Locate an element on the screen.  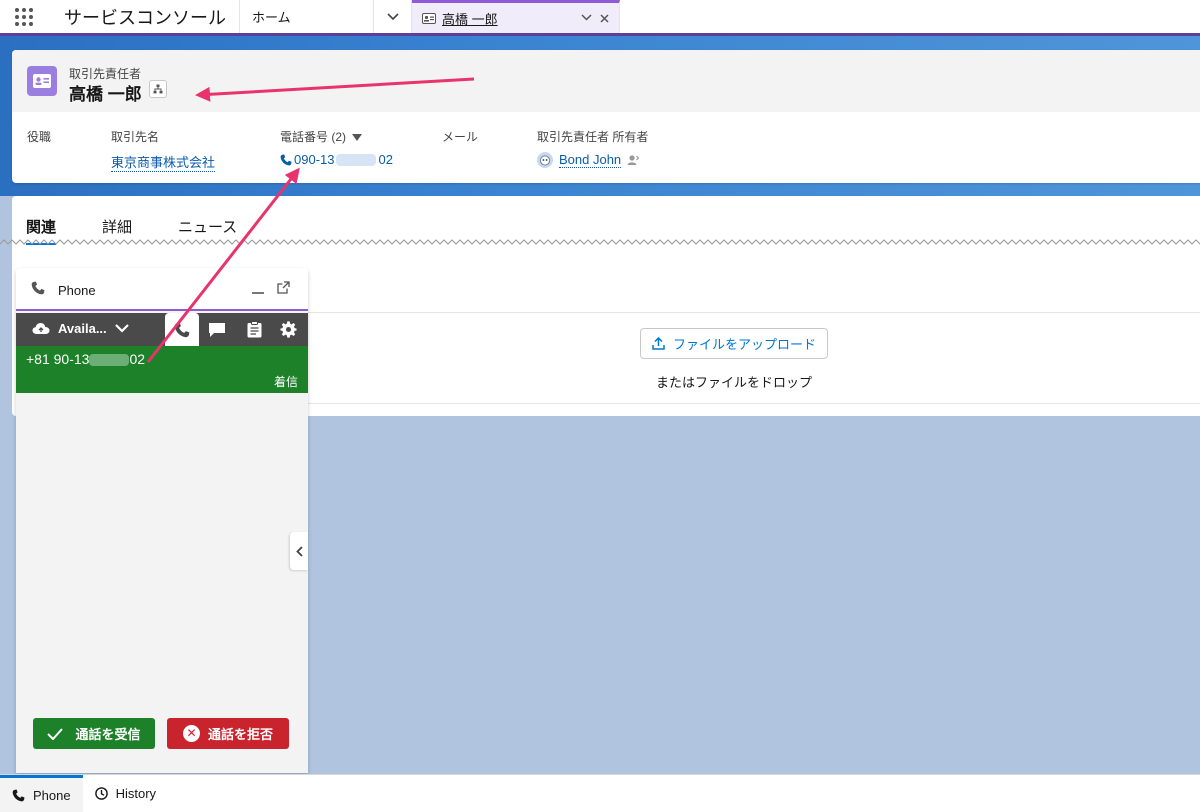
phone-link: 090-13 02 is located at coordinates (336, 159).